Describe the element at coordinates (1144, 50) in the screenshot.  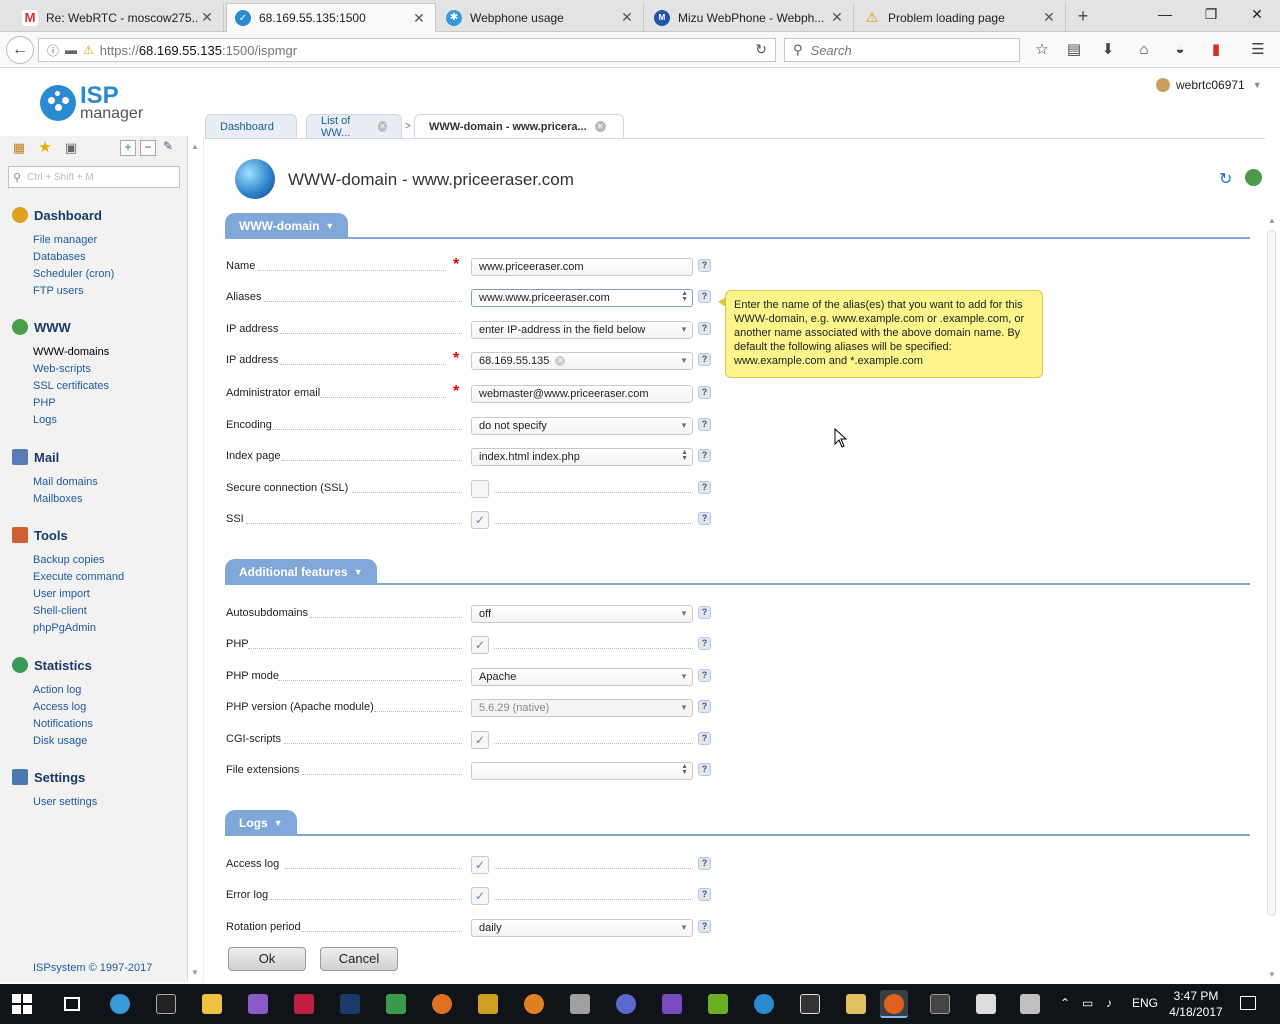
I see `home-icon: ⌂` at that location.